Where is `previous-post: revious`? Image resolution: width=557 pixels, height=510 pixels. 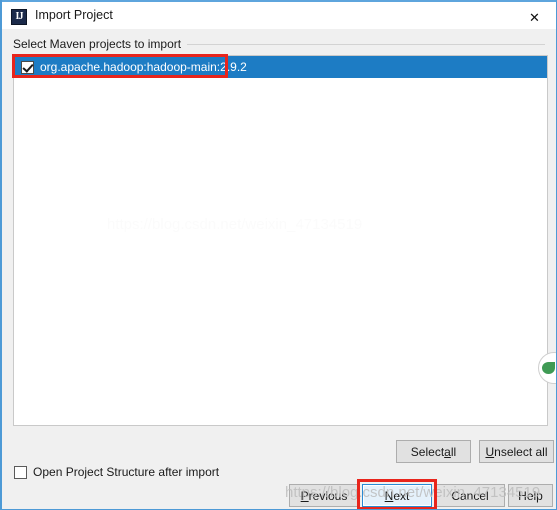 previous-post: revious is located at coordinates (328, 495).